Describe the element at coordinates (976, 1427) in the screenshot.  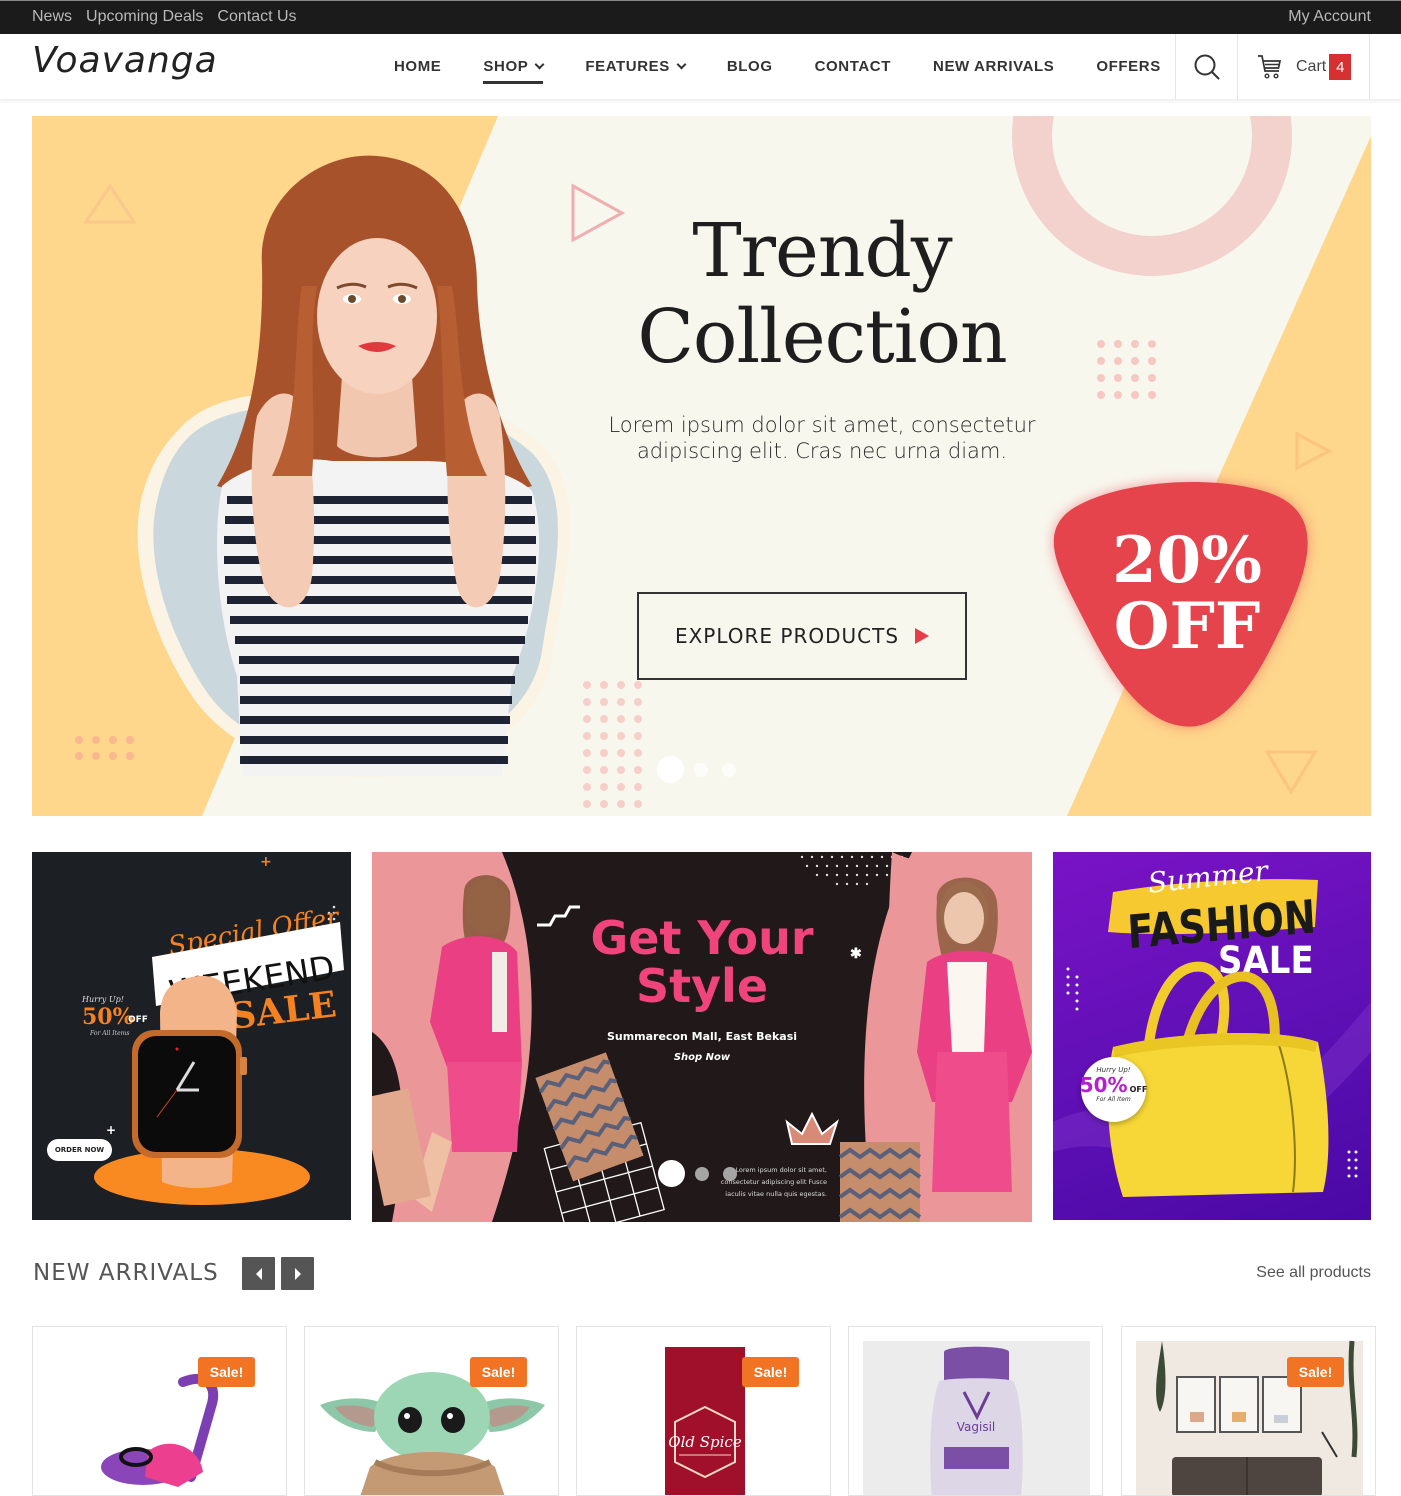
I see `svg-text: Vagisil` at that location.